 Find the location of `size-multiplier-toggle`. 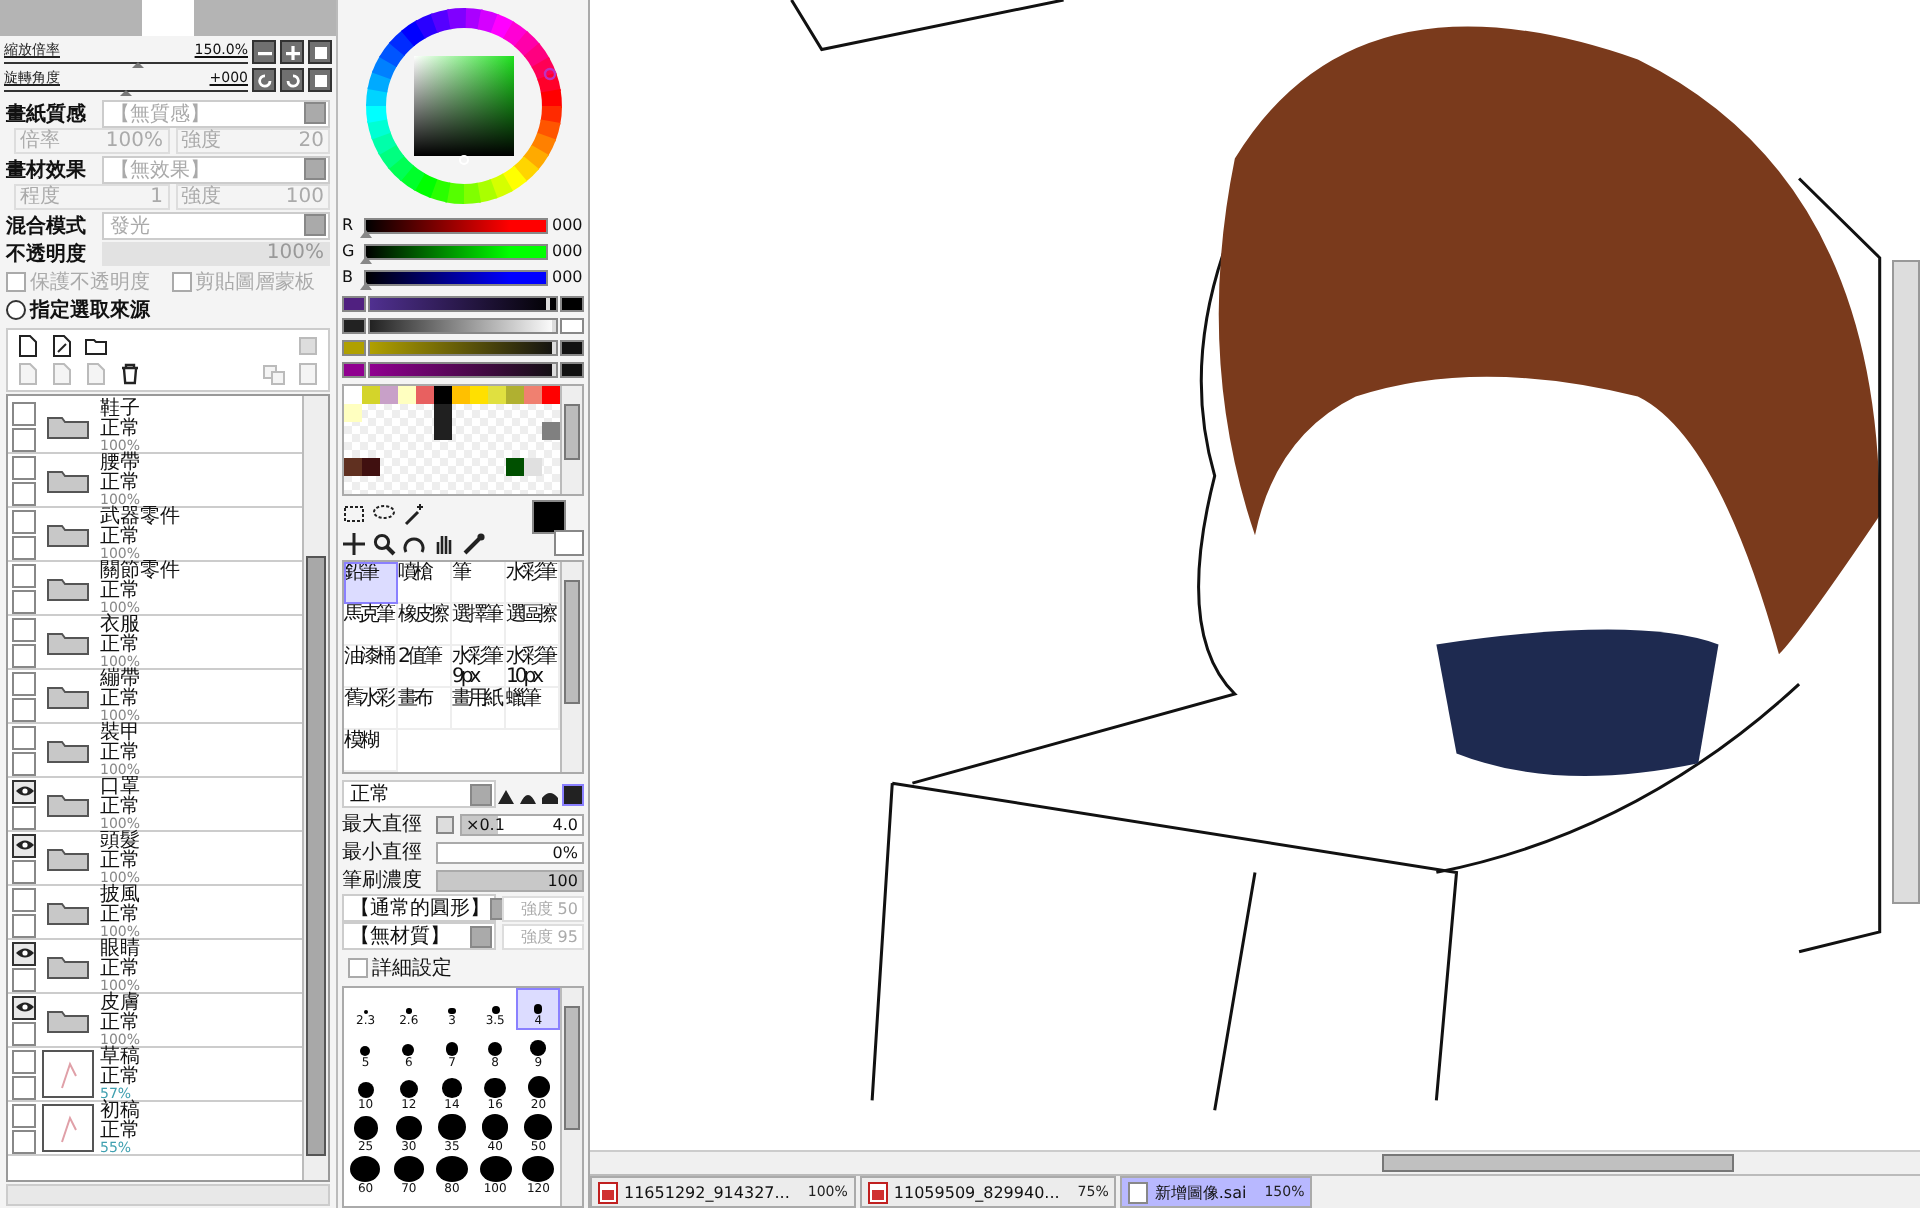

size-multiplier-toggle is located at coordinates (445, 824).